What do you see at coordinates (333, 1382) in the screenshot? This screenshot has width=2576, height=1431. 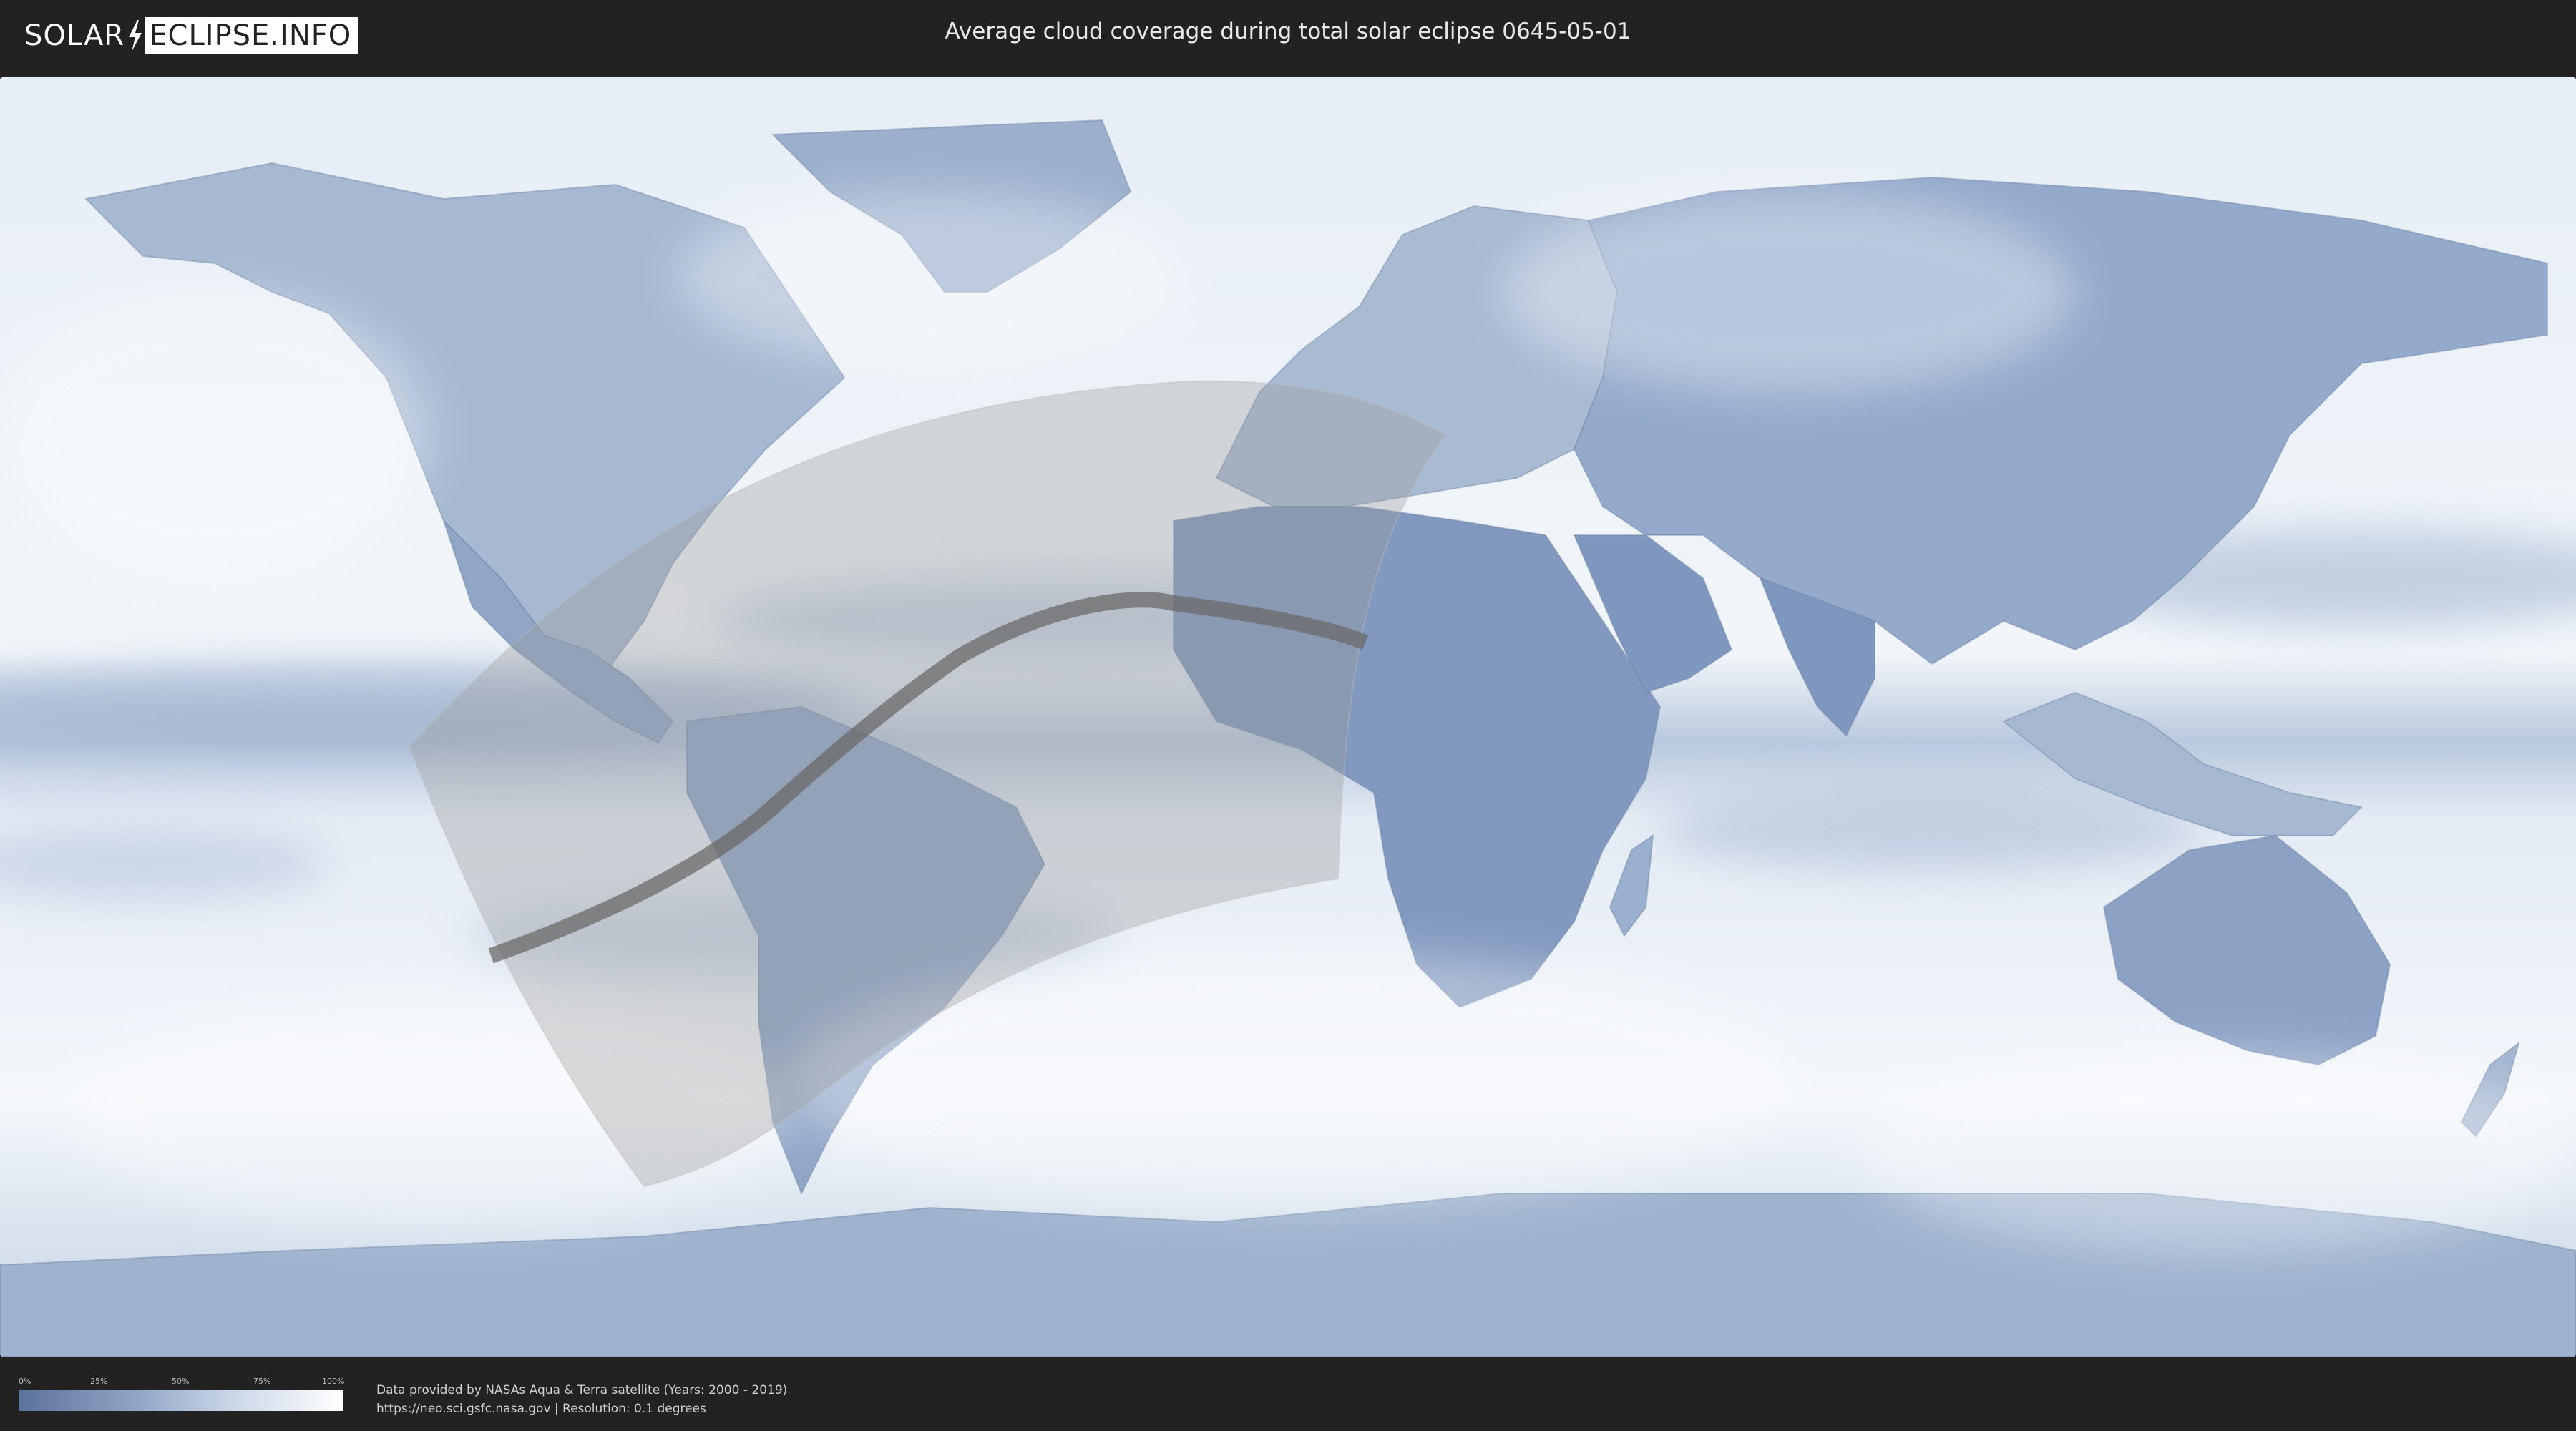 I see `legend-tick: 100%` at bounding box center [333, 1382].